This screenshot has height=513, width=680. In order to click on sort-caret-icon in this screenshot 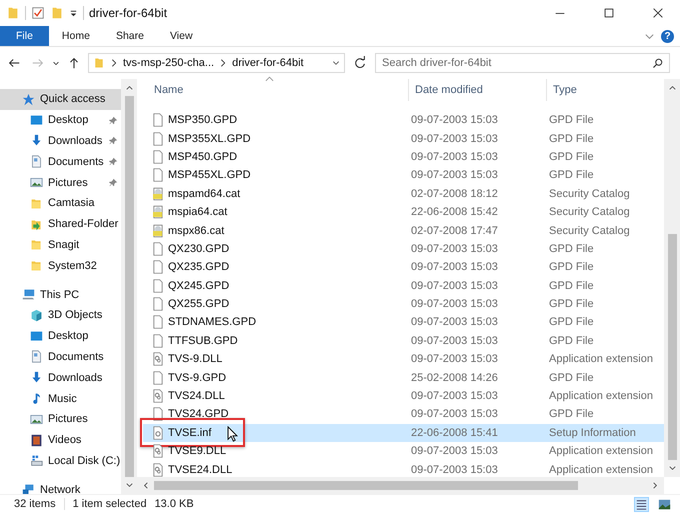, I will do `click(269, 79)`.